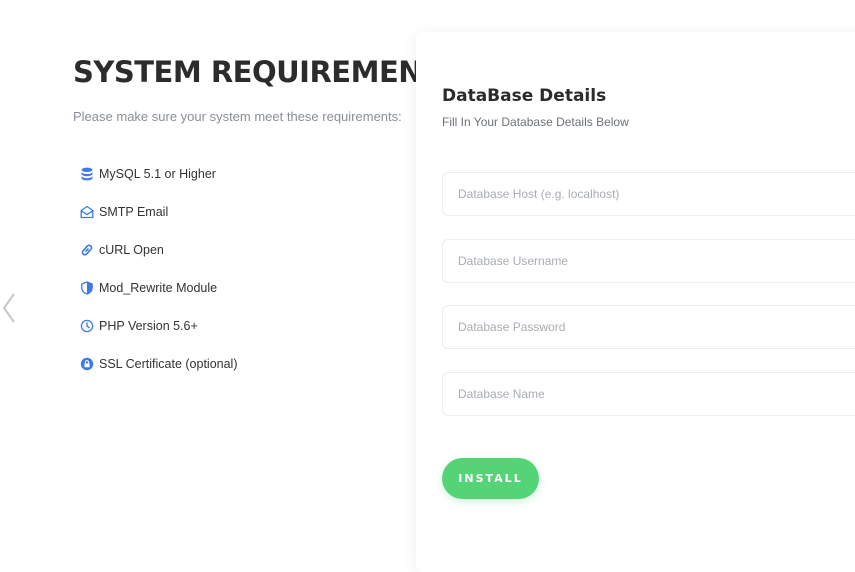 The image size is (855, 572). I want to click on requirement-label: MySQL 5.1 or Higher, so click(157, 174).